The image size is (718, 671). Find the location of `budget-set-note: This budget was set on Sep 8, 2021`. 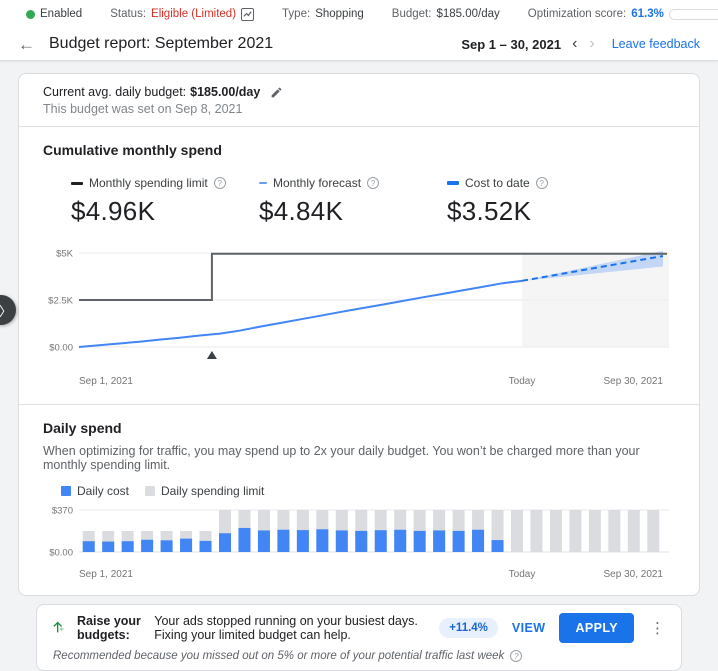

budget-set-note: This budget was set on Sep 8, 2021 is located at coordinates (143, 109).